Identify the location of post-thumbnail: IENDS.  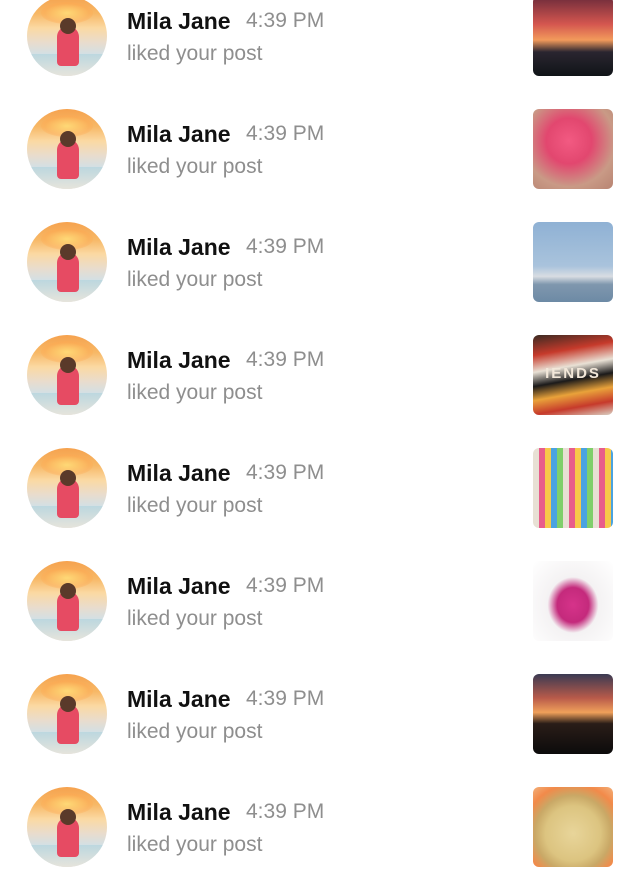
(573, 375).